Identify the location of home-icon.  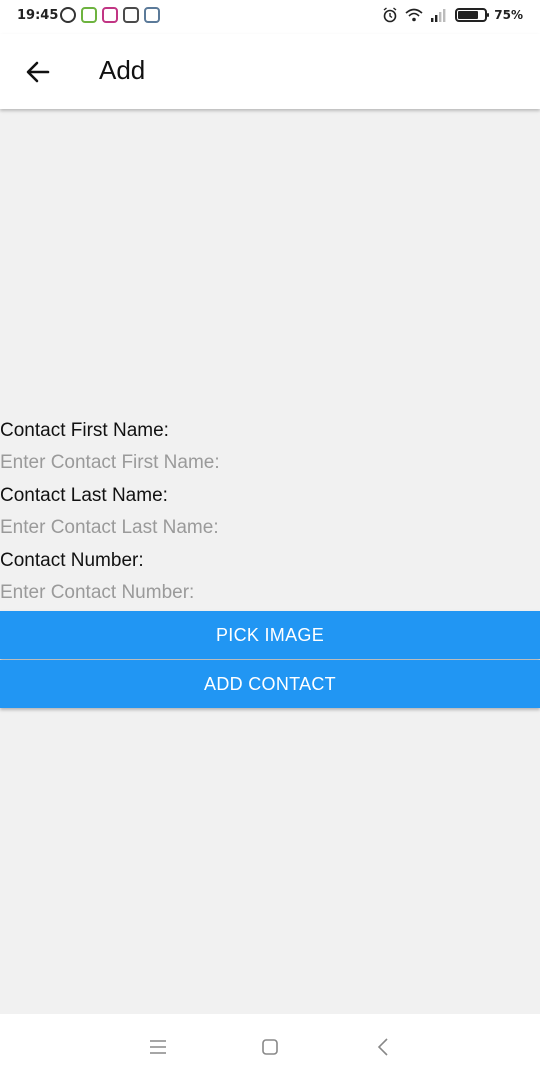
(270, 1047).